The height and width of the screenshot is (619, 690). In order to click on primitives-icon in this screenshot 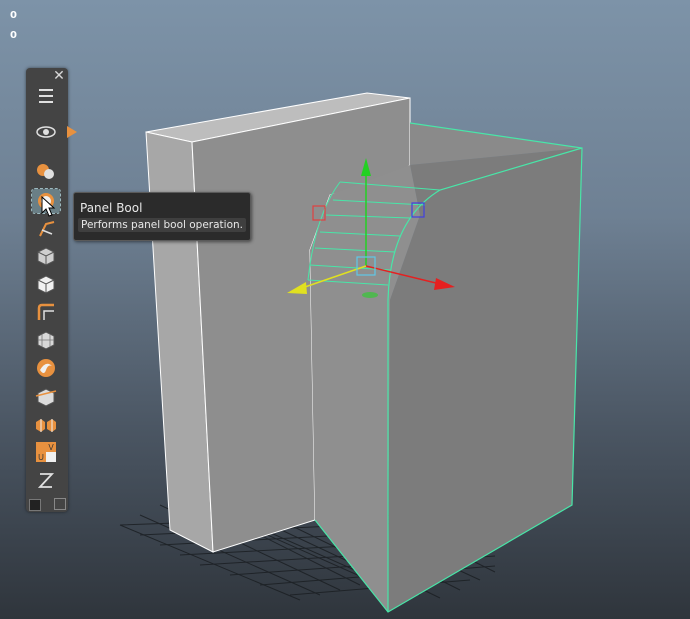, I will do `click(46, 172)`.